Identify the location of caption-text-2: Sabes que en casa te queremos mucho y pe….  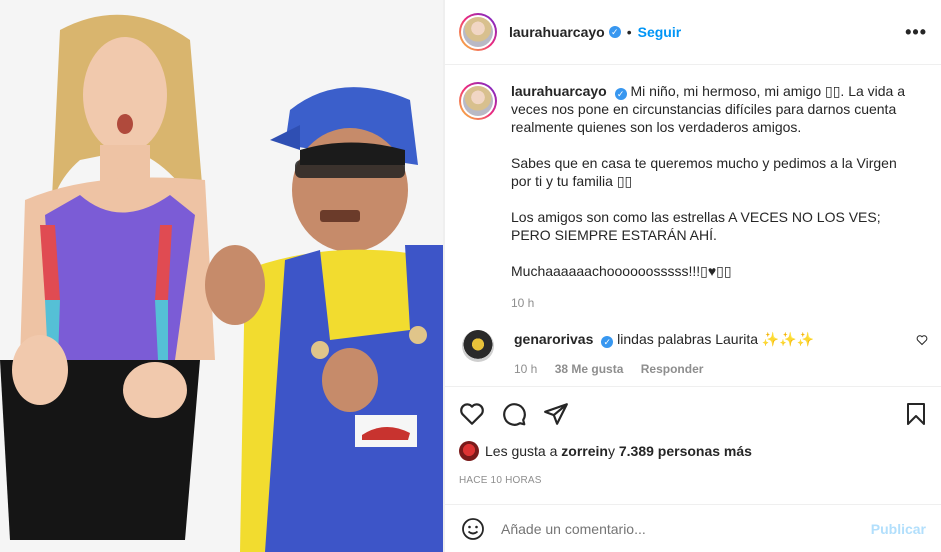
(704, 172).